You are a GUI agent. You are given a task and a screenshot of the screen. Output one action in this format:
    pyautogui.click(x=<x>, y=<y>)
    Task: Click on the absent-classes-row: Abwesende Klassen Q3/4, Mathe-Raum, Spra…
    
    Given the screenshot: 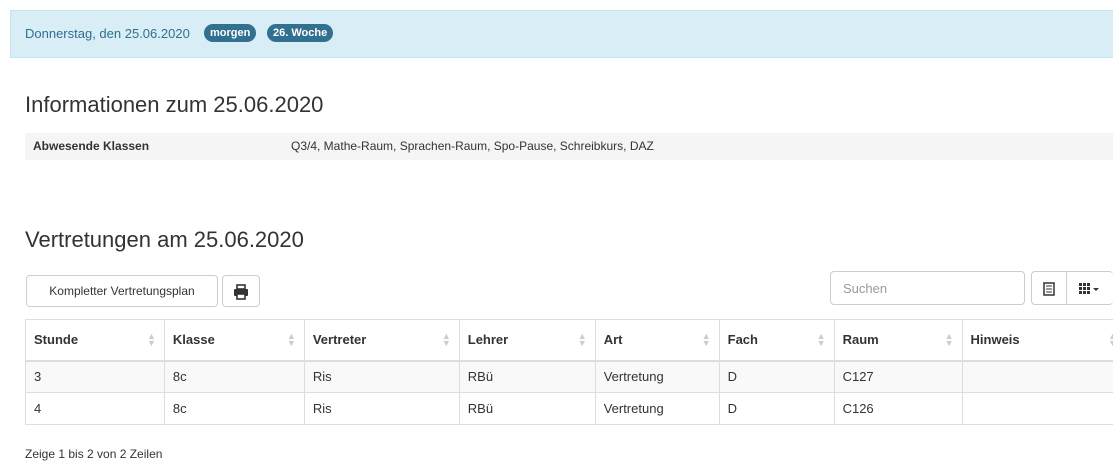 What is the action you would take?
    pyautogui.click(x=569, y=146)
    